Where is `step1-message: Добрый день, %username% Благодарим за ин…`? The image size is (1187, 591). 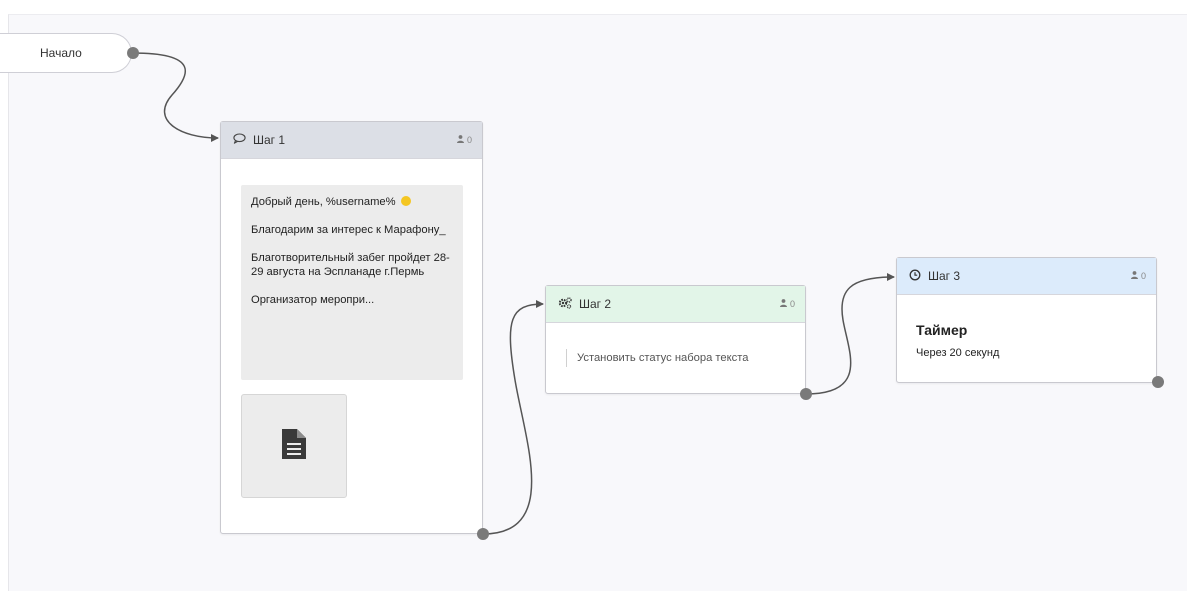
step1-message: Добрый день, %username% Благодарим за ин… is located at coordinates (352, 282).